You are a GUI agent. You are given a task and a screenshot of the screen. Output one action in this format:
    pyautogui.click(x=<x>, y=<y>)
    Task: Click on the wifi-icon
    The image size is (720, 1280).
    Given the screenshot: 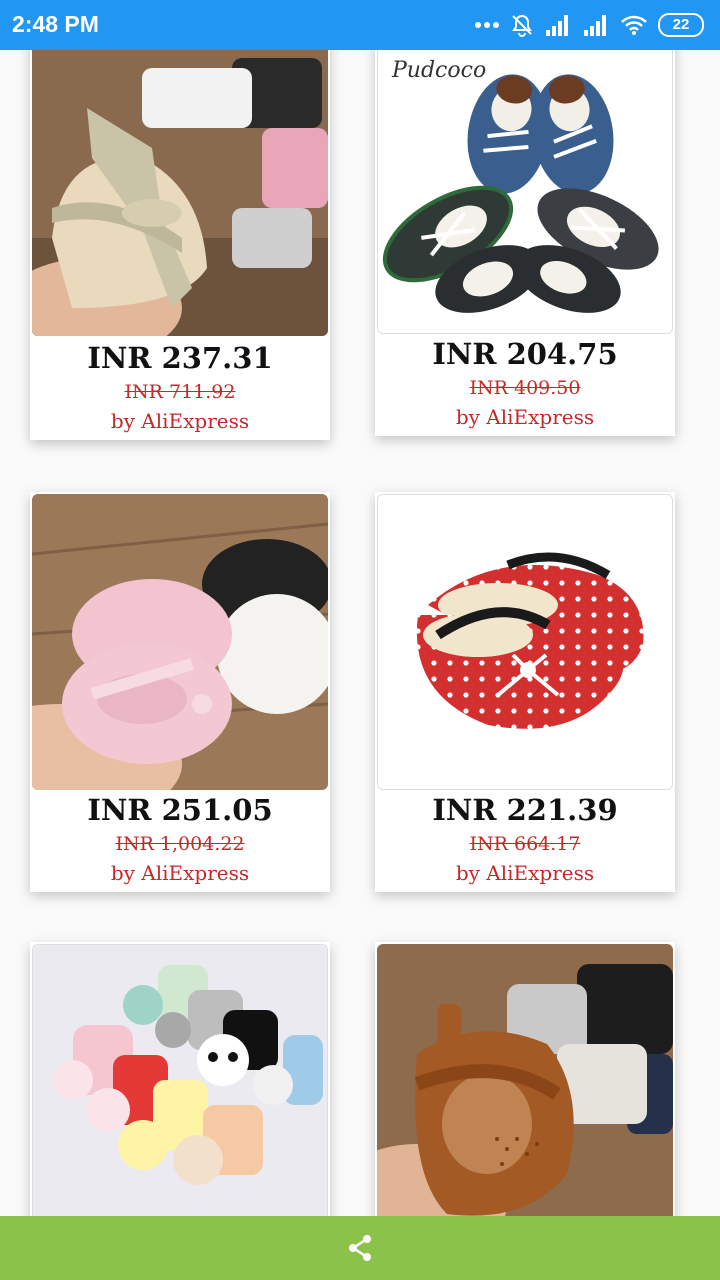 What is the action you would take?
    pyautogui.click(x=634, y=25)
    